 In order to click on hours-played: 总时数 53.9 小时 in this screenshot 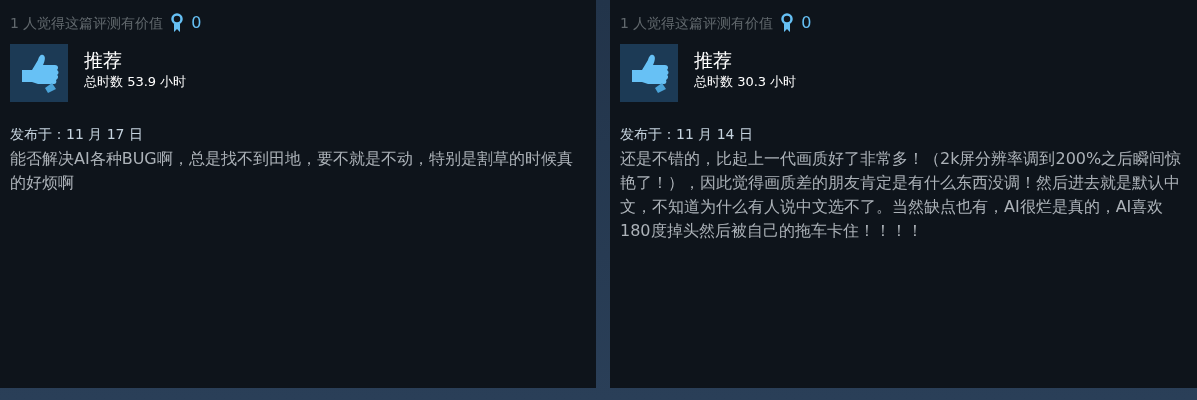, I will do `click(135, 82)`.